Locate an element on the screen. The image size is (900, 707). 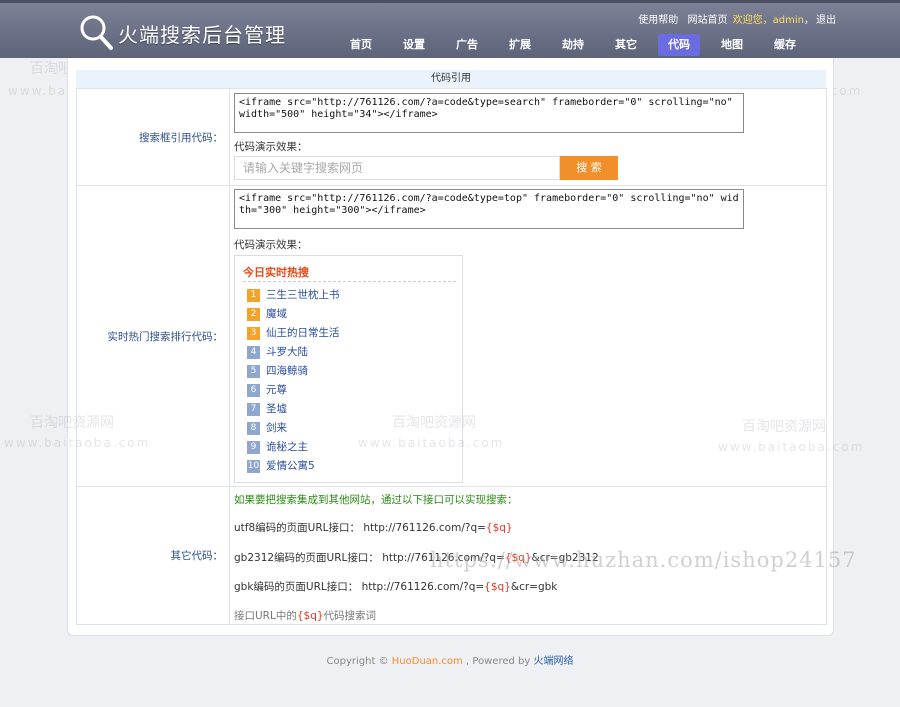
hot-item-text: 元尊 is located at coordinates (276, 390).